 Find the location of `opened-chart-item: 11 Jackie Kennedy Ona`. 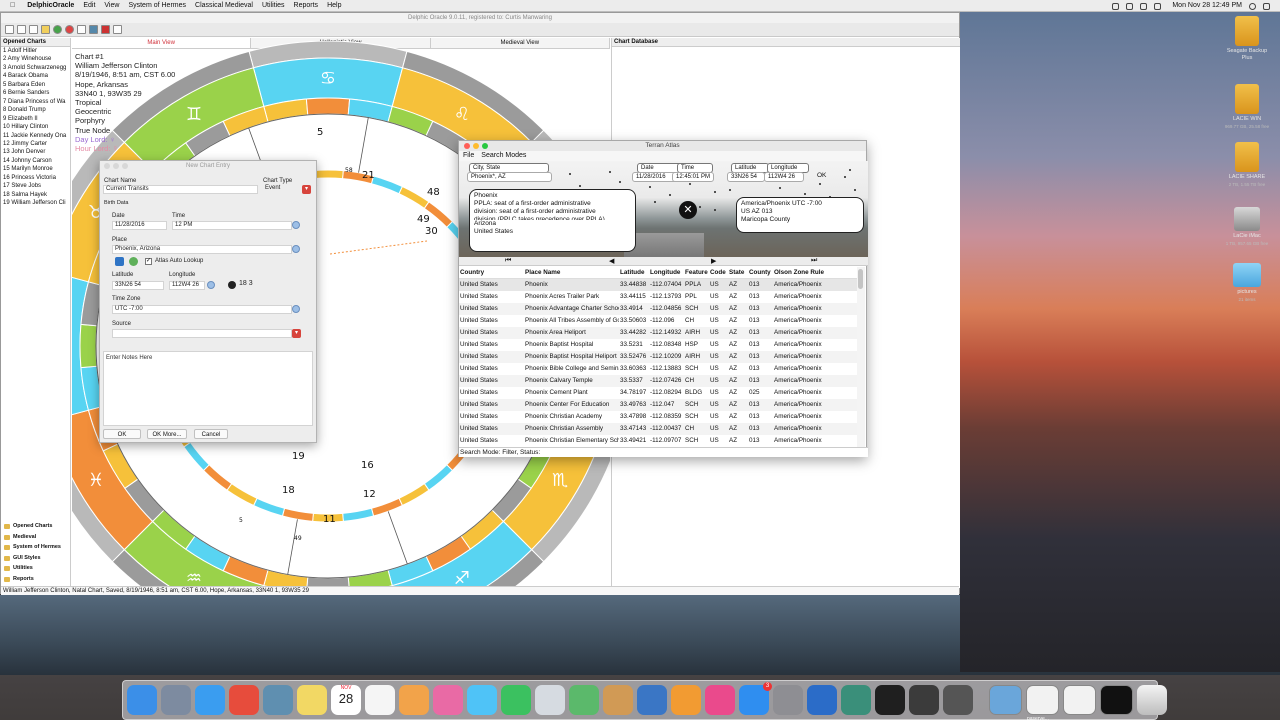

opened-chart-item: 11 Jackie Kennedy Ona is located at coordinates (35, 136).